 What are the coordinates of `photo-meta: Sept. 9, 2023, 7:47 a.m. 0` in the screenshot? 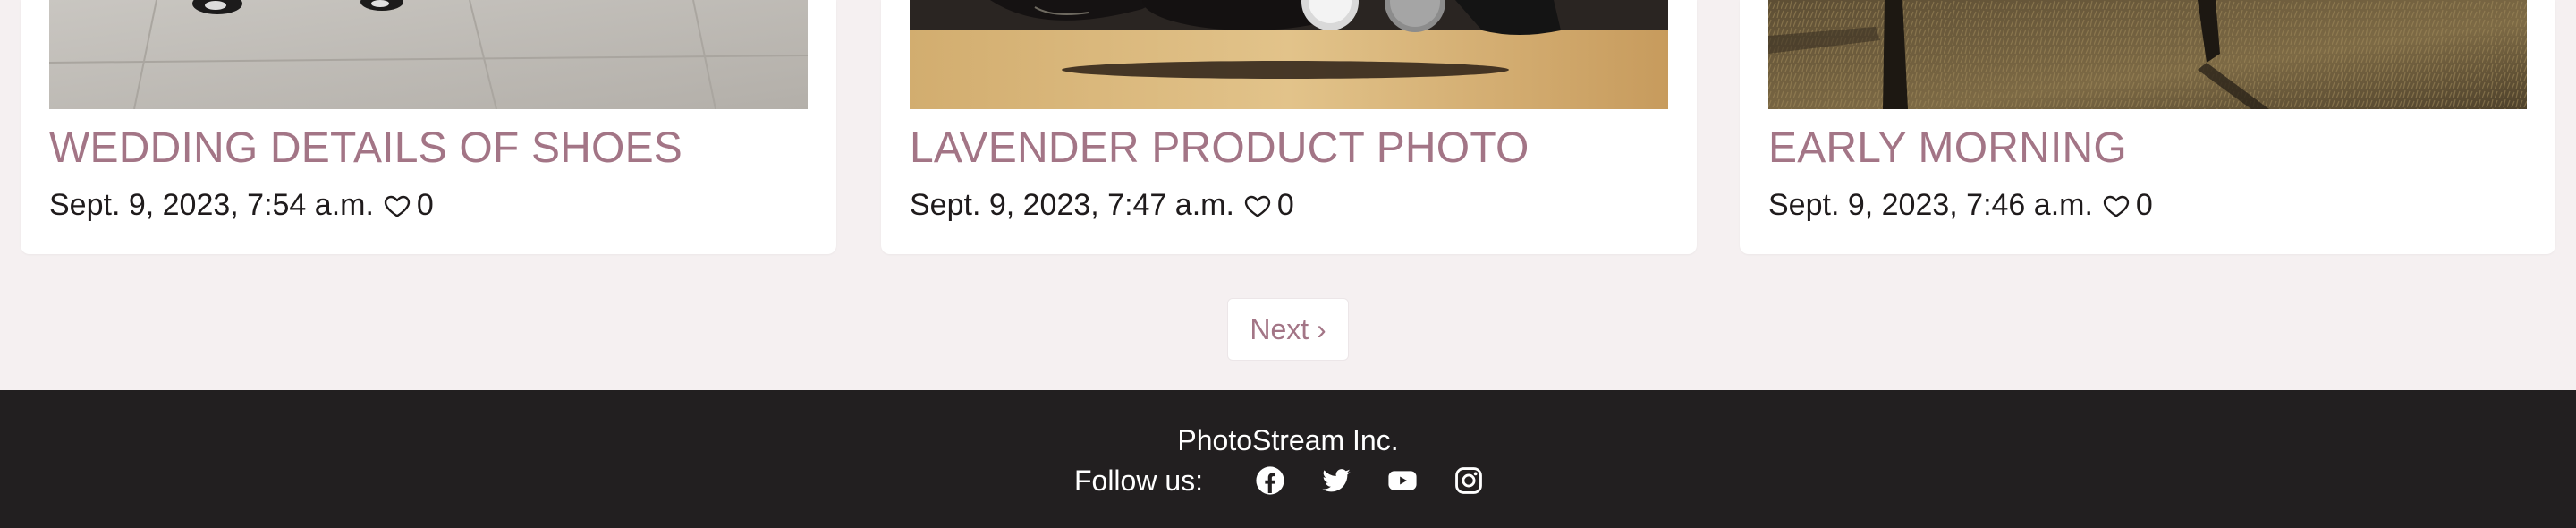 It's located at (1102, 205).